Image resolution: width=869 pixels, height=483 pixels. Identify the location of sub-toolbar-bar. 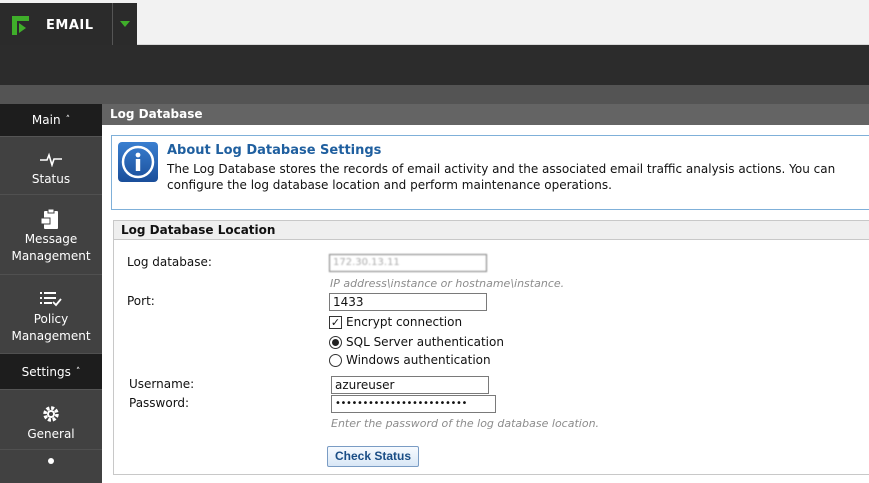
(434, 94).